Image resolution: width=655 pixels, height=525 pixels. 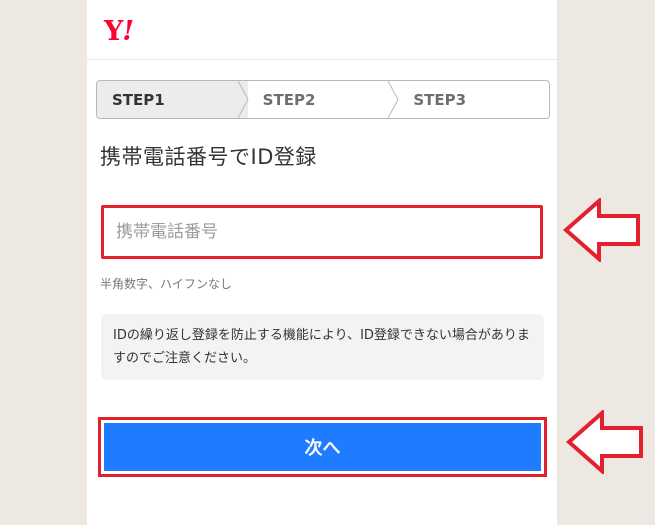 I want to click on page-title: 携帯電話番号でID登録, so click(x=208, y=157).